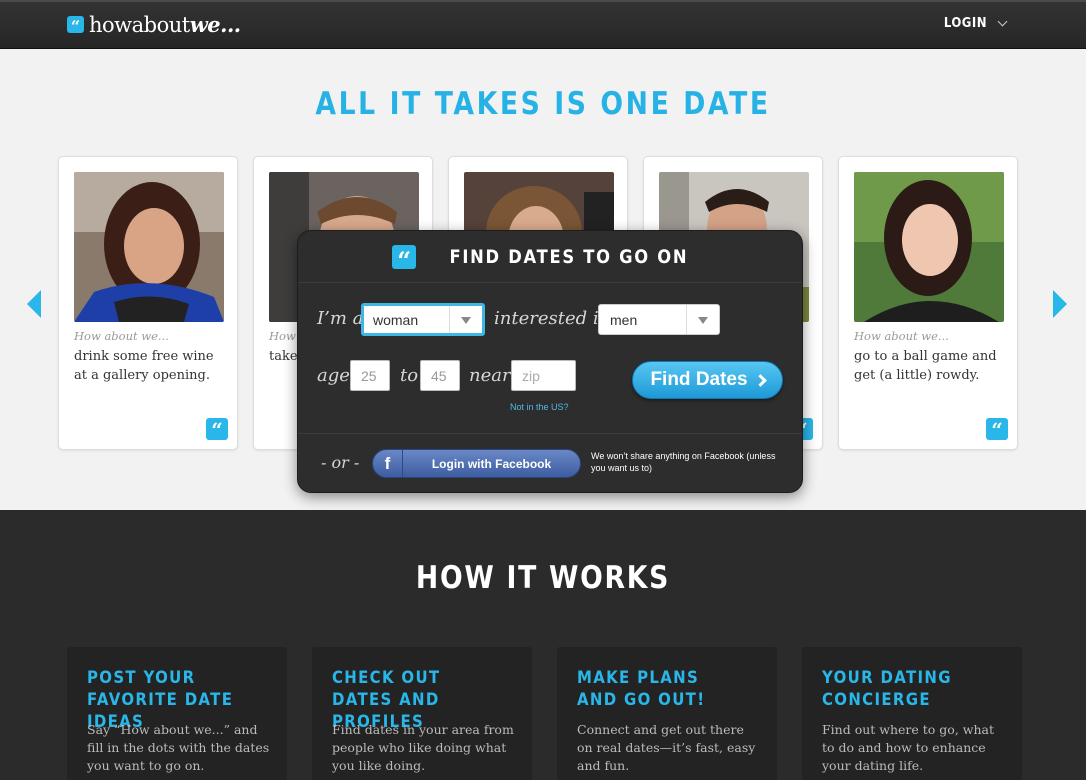  I want to click on interested-in-label: interested in, so click(552, 318).